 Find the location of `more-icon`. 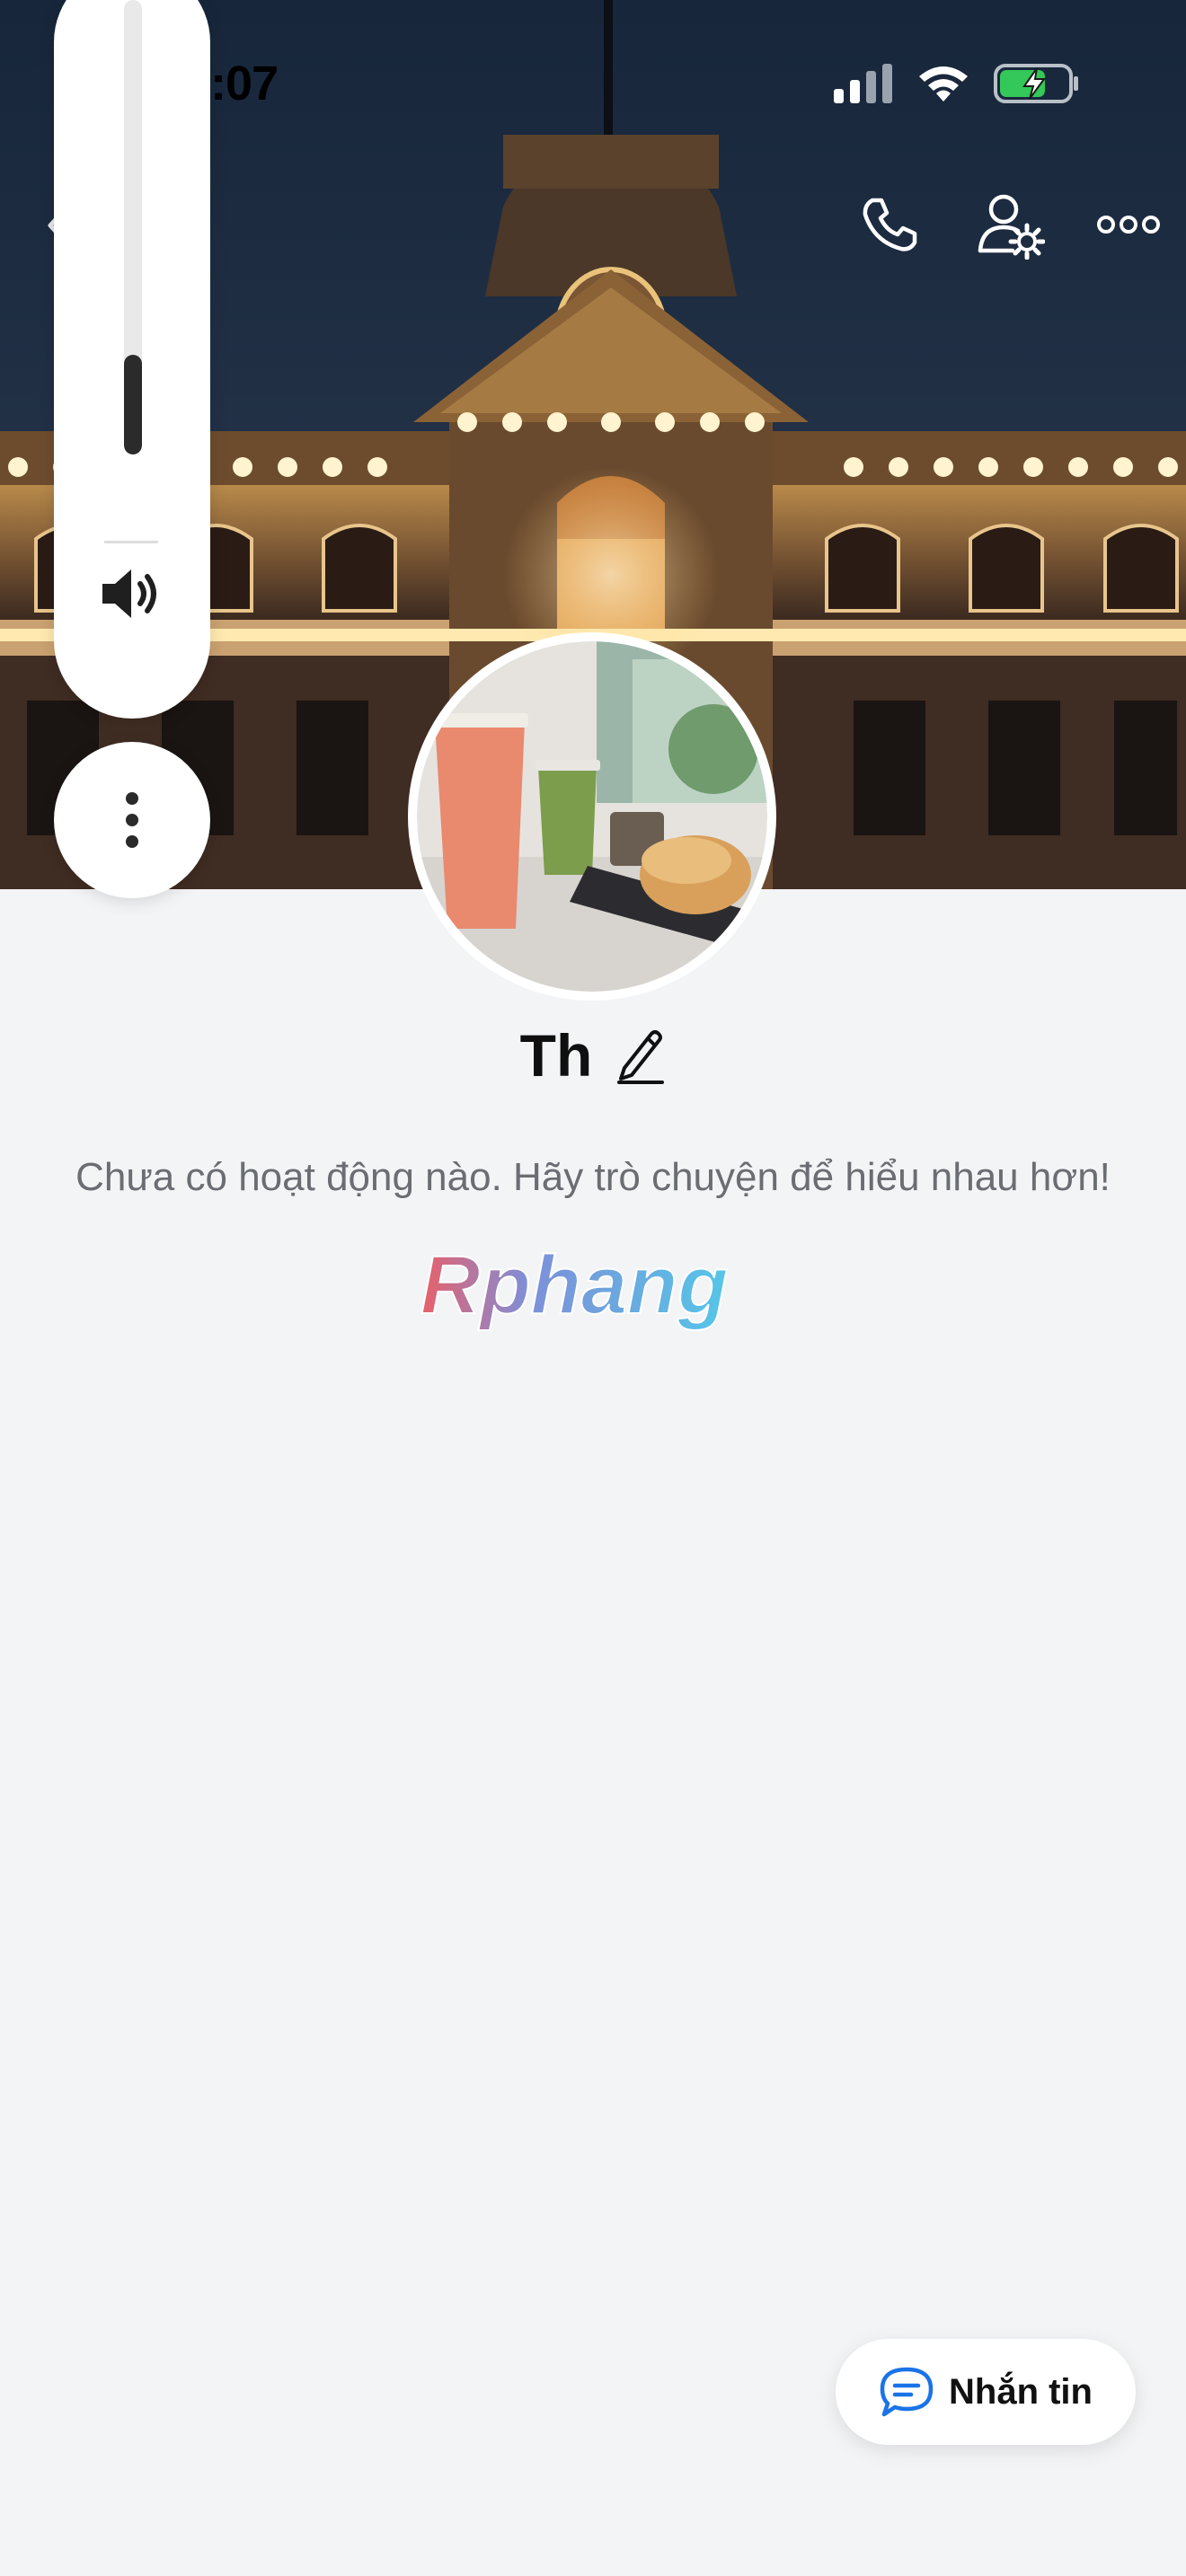

more-icon is located at coordinates (1128, 225).